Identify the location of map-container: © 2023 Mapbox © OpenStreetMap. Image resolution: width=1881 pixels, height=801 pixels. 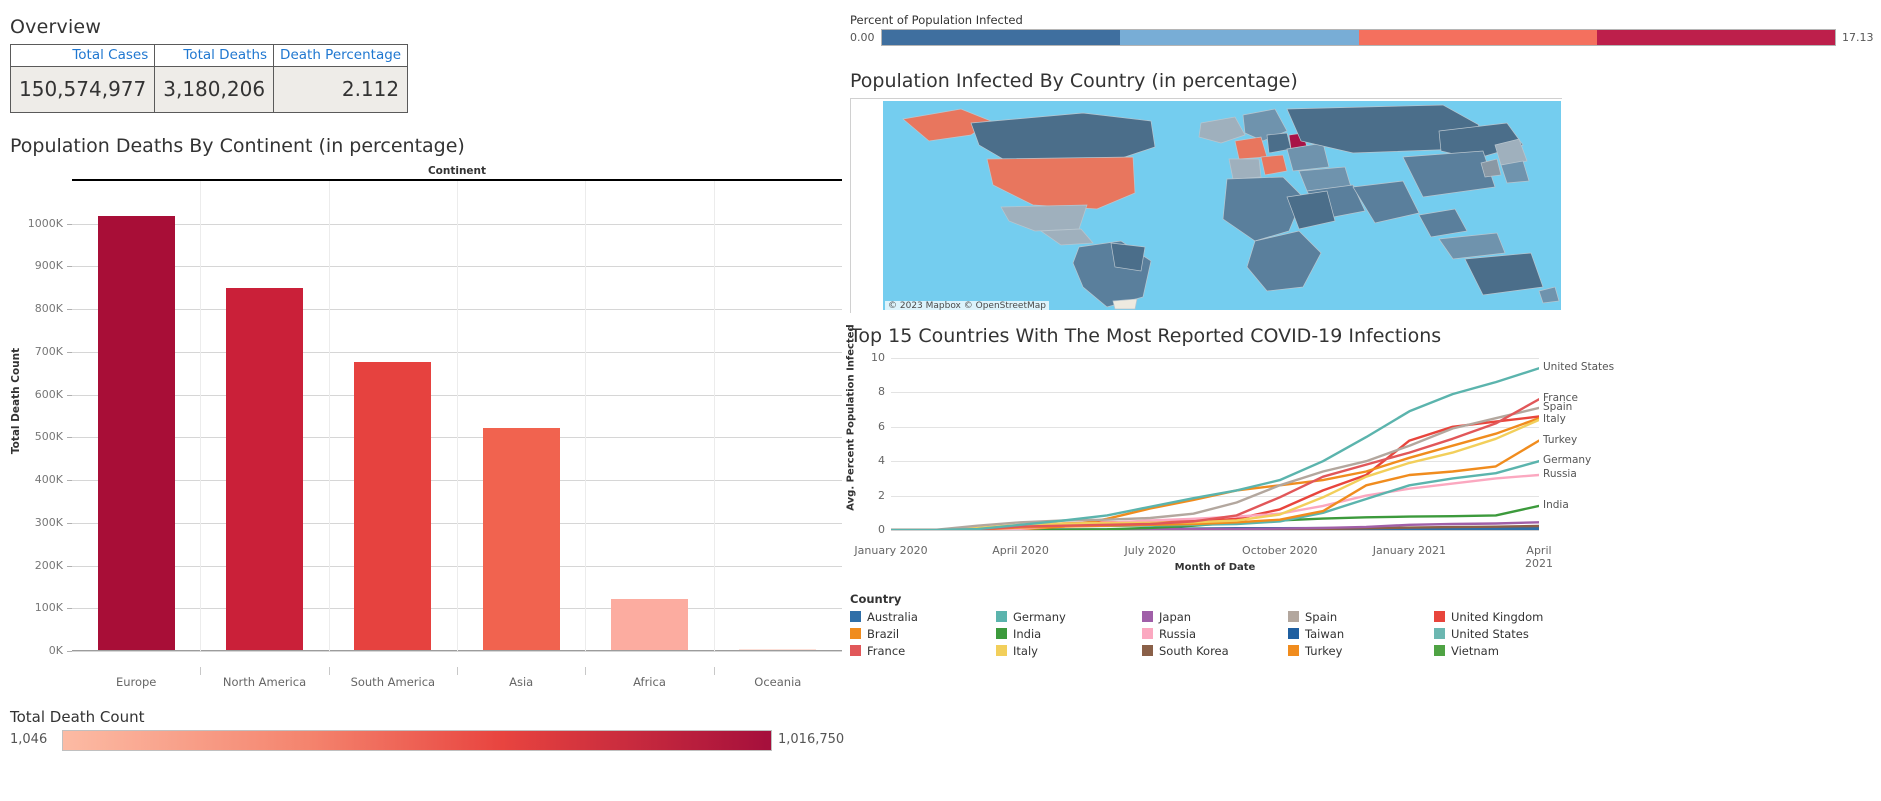
(1206, 205).